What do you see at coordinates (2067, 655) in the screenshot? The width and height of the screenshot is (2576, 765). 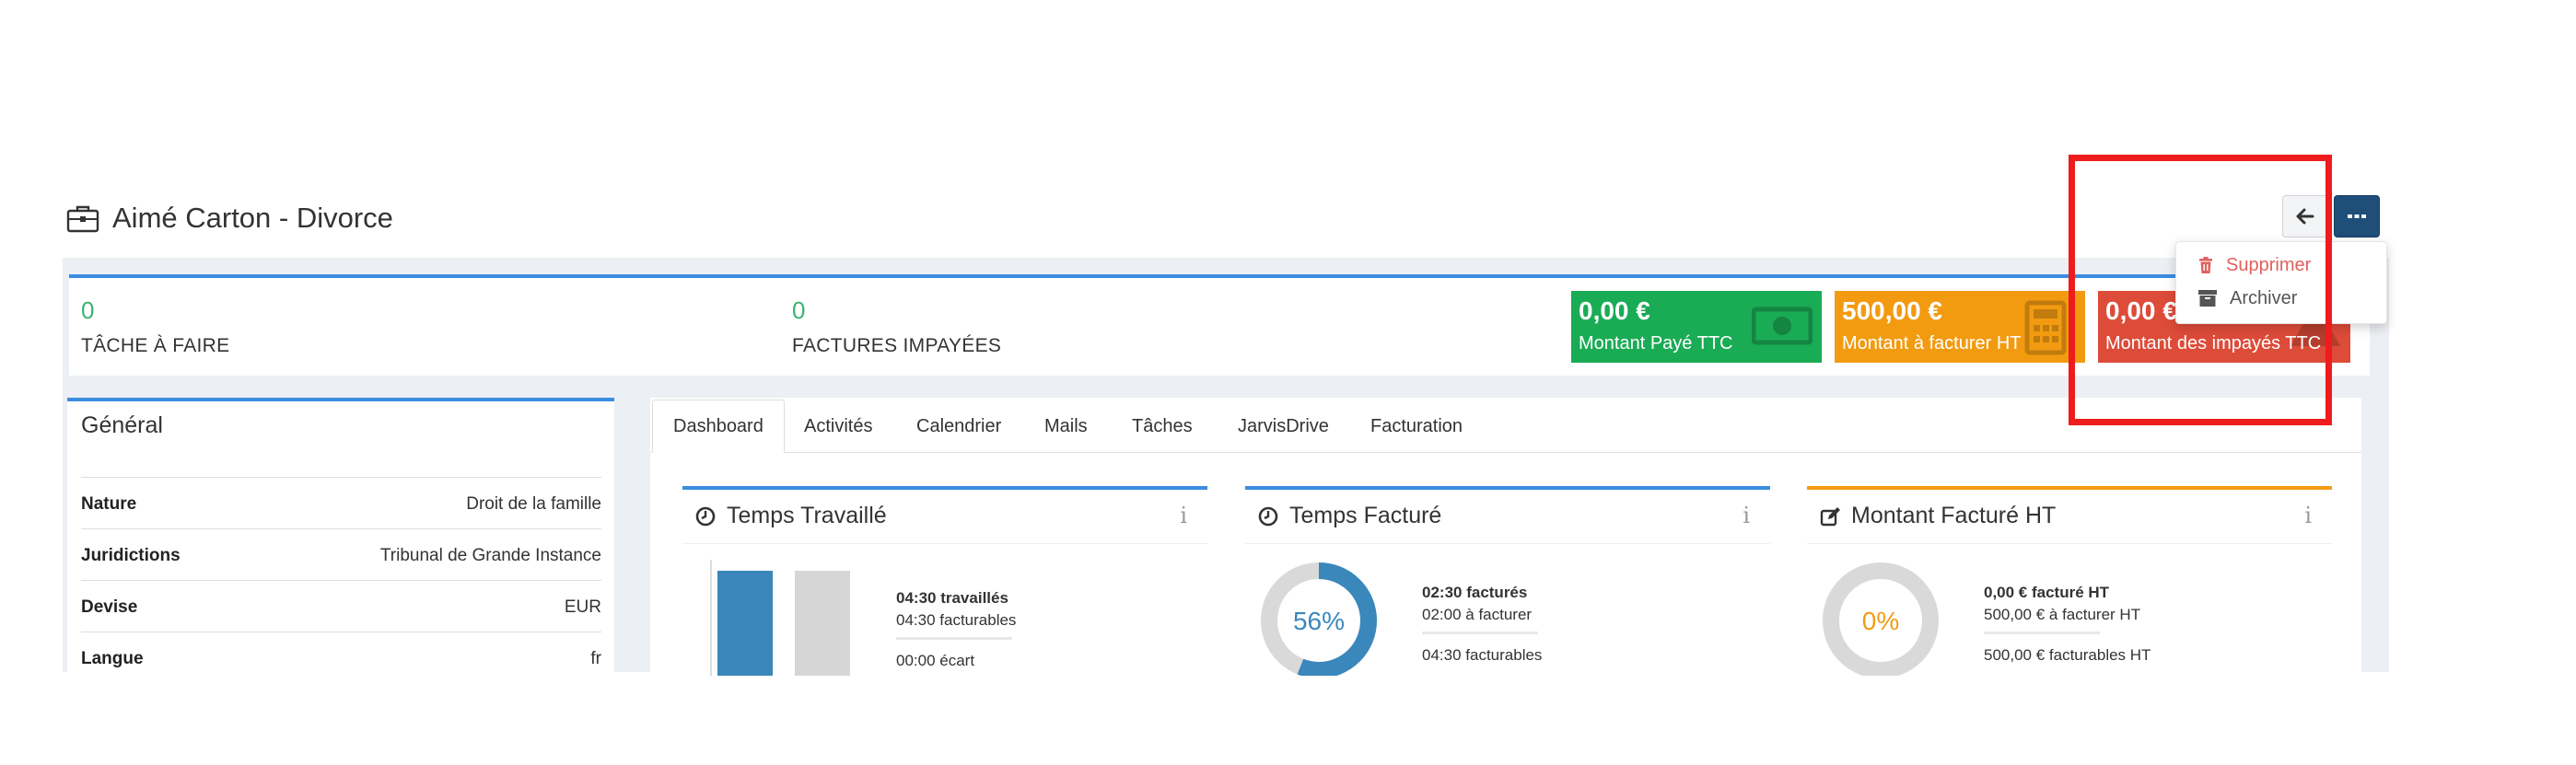 I see `billable-ht-line: 500,00 € facturables HT` at bounding box center [2067, 655].